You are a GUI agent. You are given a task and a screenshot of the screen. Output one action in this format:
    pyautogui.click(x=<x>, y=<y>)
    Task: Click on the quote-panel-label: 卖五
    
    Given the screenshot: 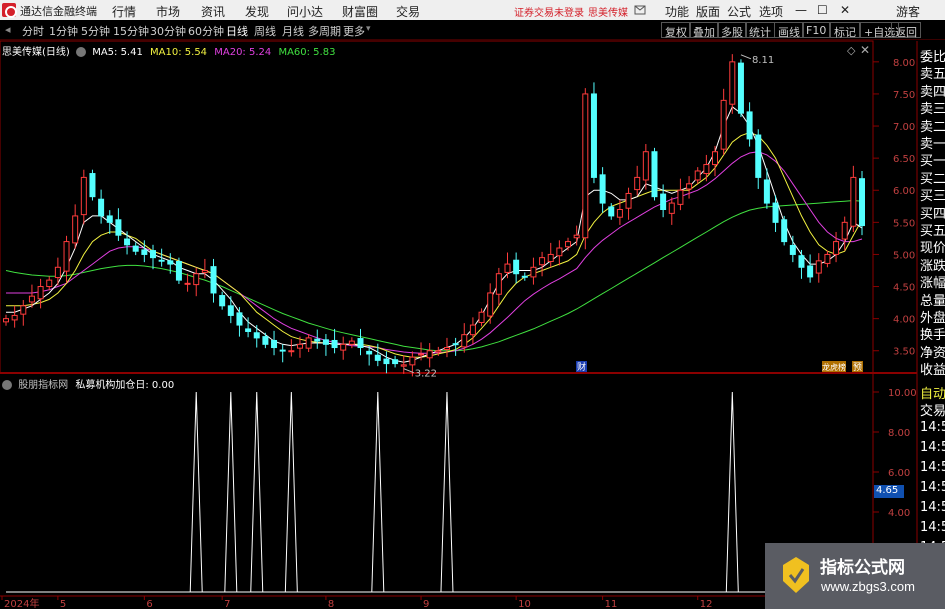 What is the action you would take?
    pyautogui.click(x=932, y=72)
    